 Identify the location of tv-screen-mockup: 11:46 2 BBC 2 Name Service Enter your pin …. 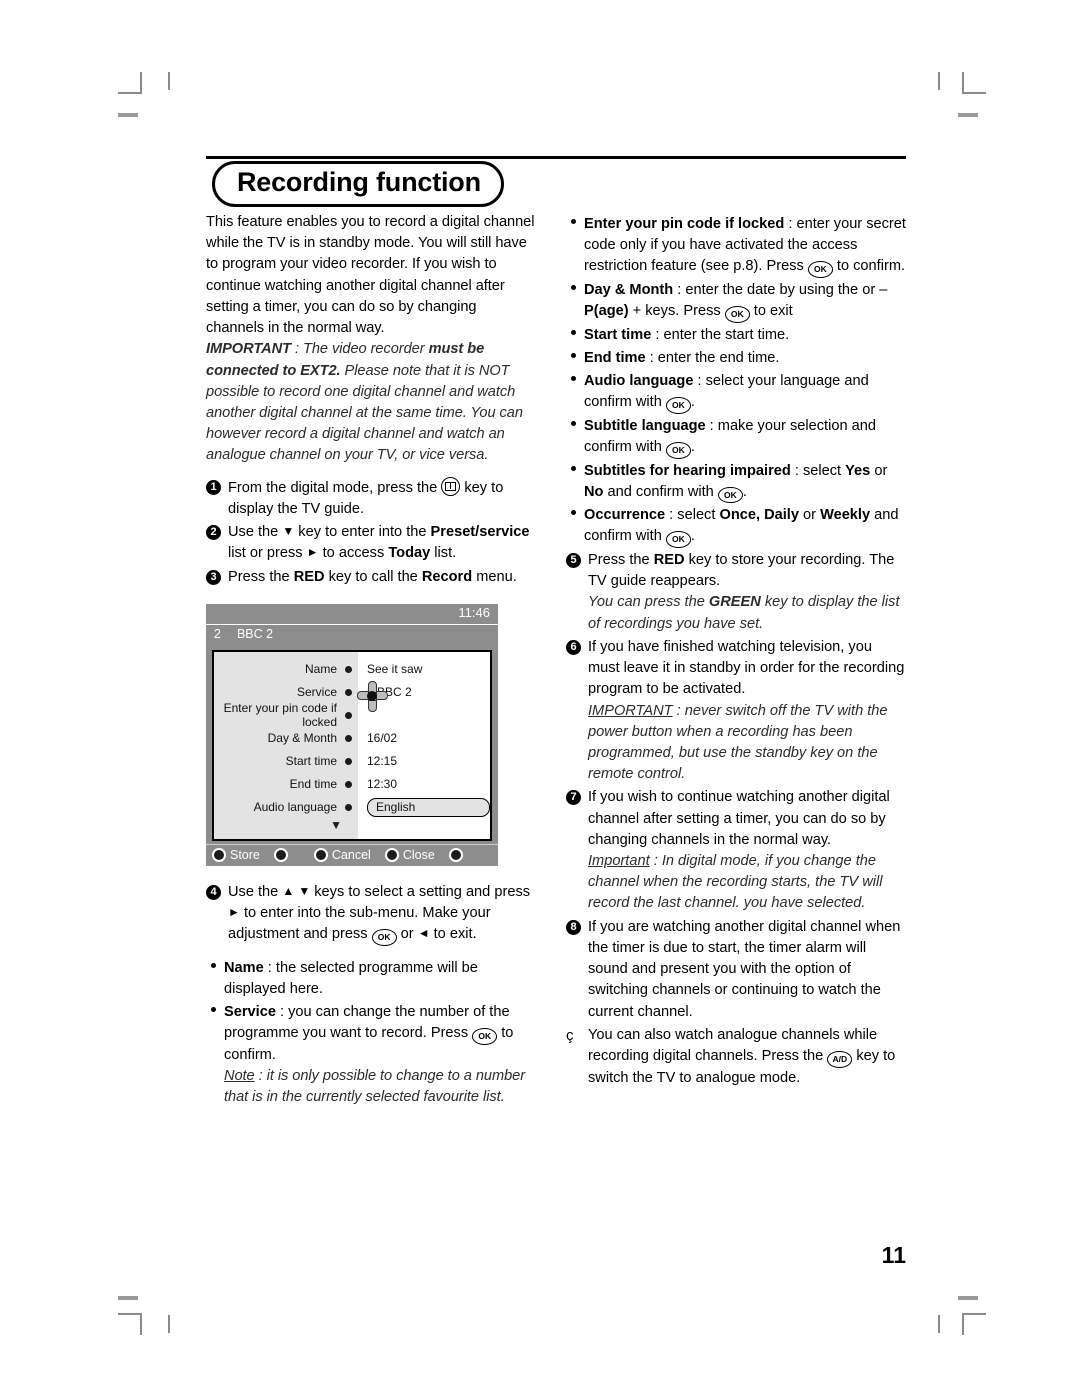
(352, 734).